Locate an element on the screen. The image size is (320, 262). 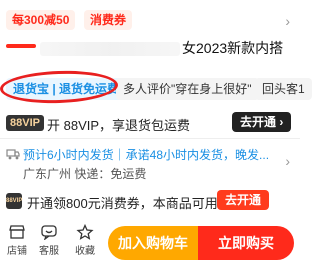
vip-coupon-activate-button: 去开通 is located at coordinates (243, 200).